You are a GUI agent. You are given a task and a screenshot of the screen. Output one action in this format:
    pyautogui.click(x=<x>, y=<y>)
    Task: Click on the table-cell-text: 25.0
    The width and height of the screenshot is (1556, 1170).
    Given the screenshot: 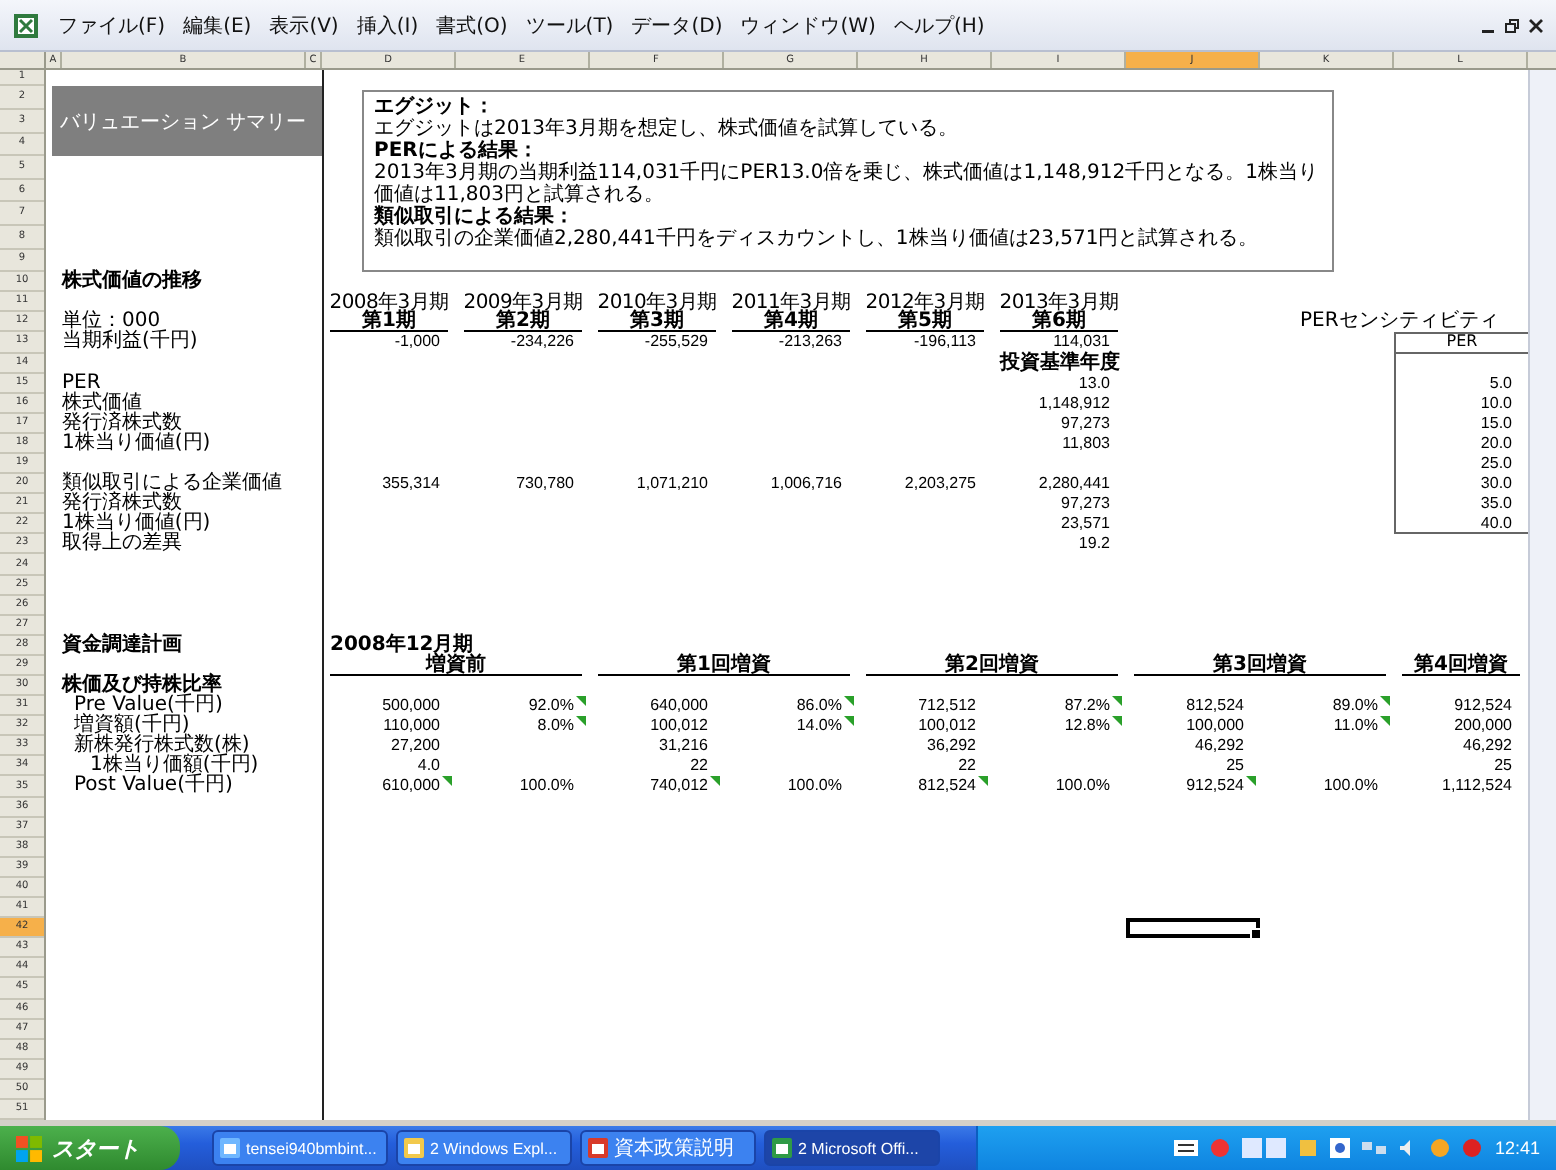 What is the action you would take?
    pyautogui.click(x=1496, y=464)
    